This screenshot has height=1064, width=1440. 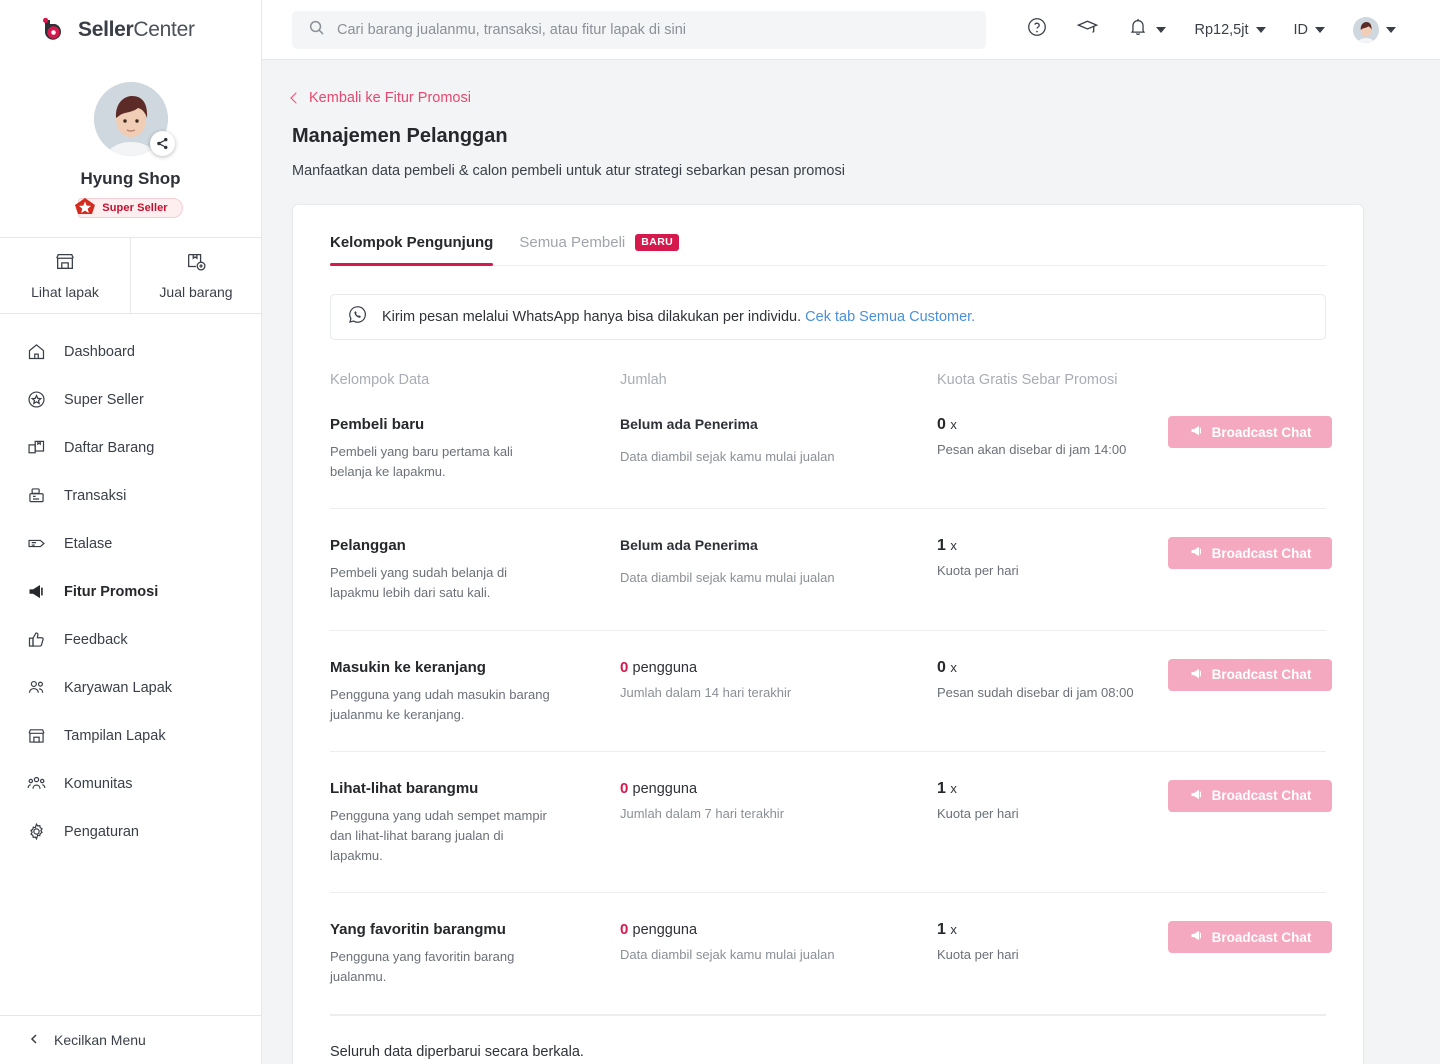 I want to click on share-icon, so click(x=162, y=143).